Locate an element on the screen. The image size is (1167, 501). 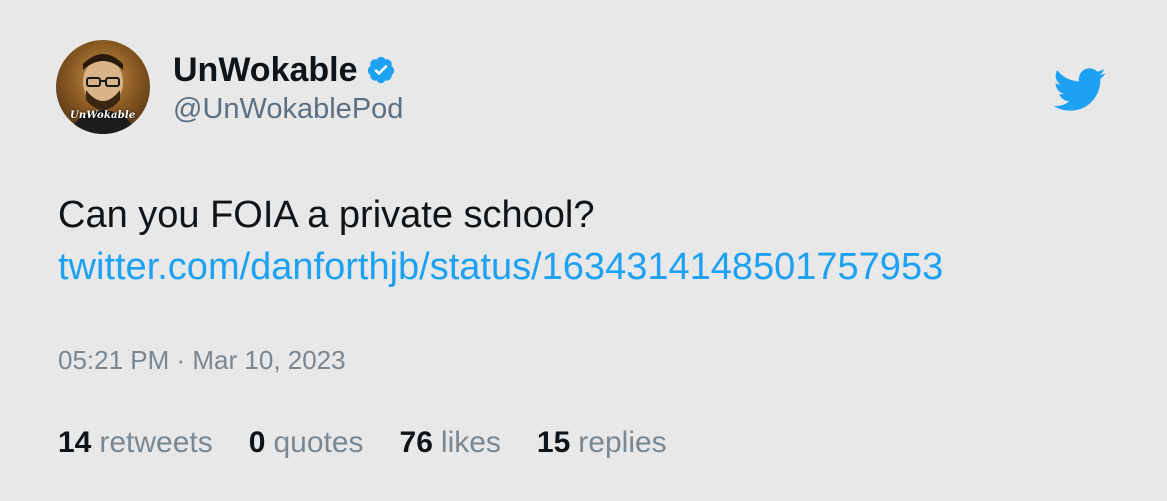
display-name-text: UnWokable is located at coordinates (265, 70).